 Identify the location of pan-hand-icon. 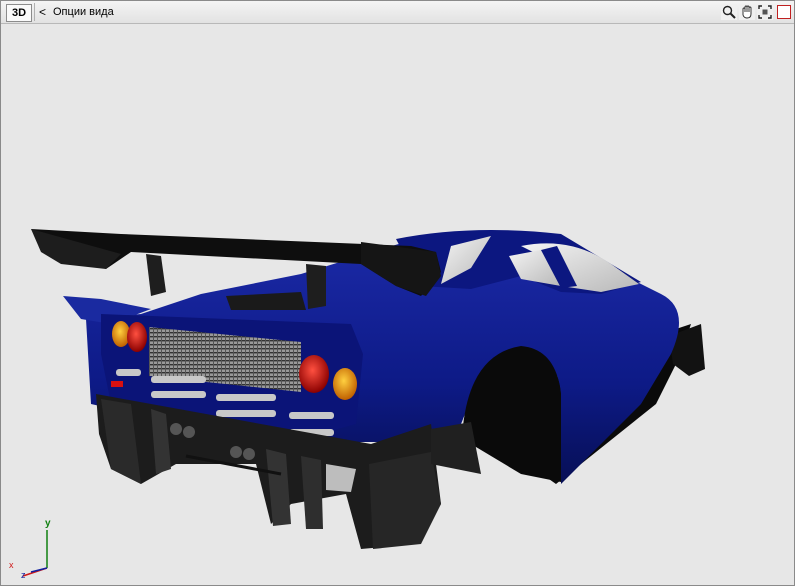
(747, 12).